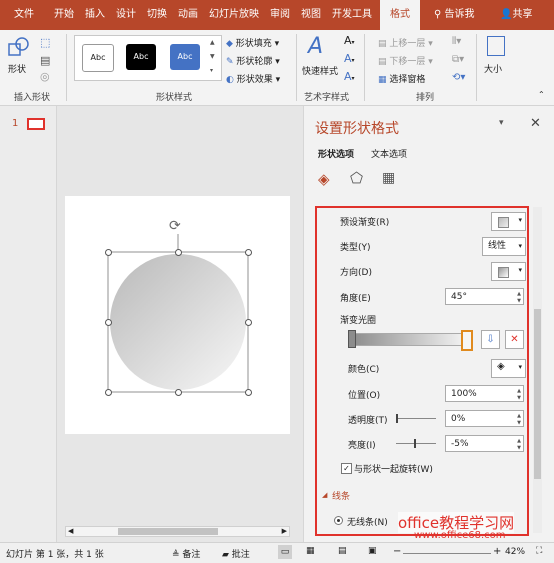 Image resolution: width=554 pixels, height=563 pixels. Describe the element at coordinates (496, 46) in the screenshot. I see `size-icon` at that location.